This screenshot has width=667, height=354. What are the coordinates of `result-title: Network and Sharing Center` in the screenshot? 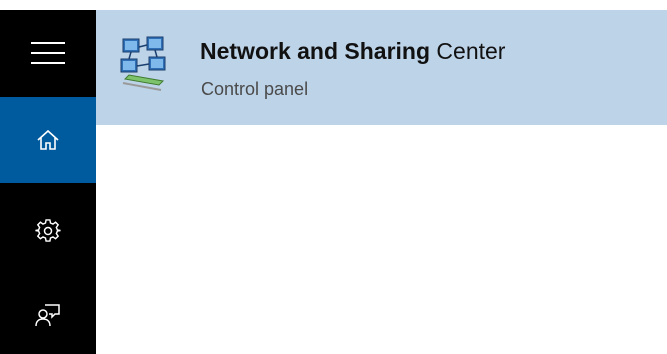 It's located at (352, 51).